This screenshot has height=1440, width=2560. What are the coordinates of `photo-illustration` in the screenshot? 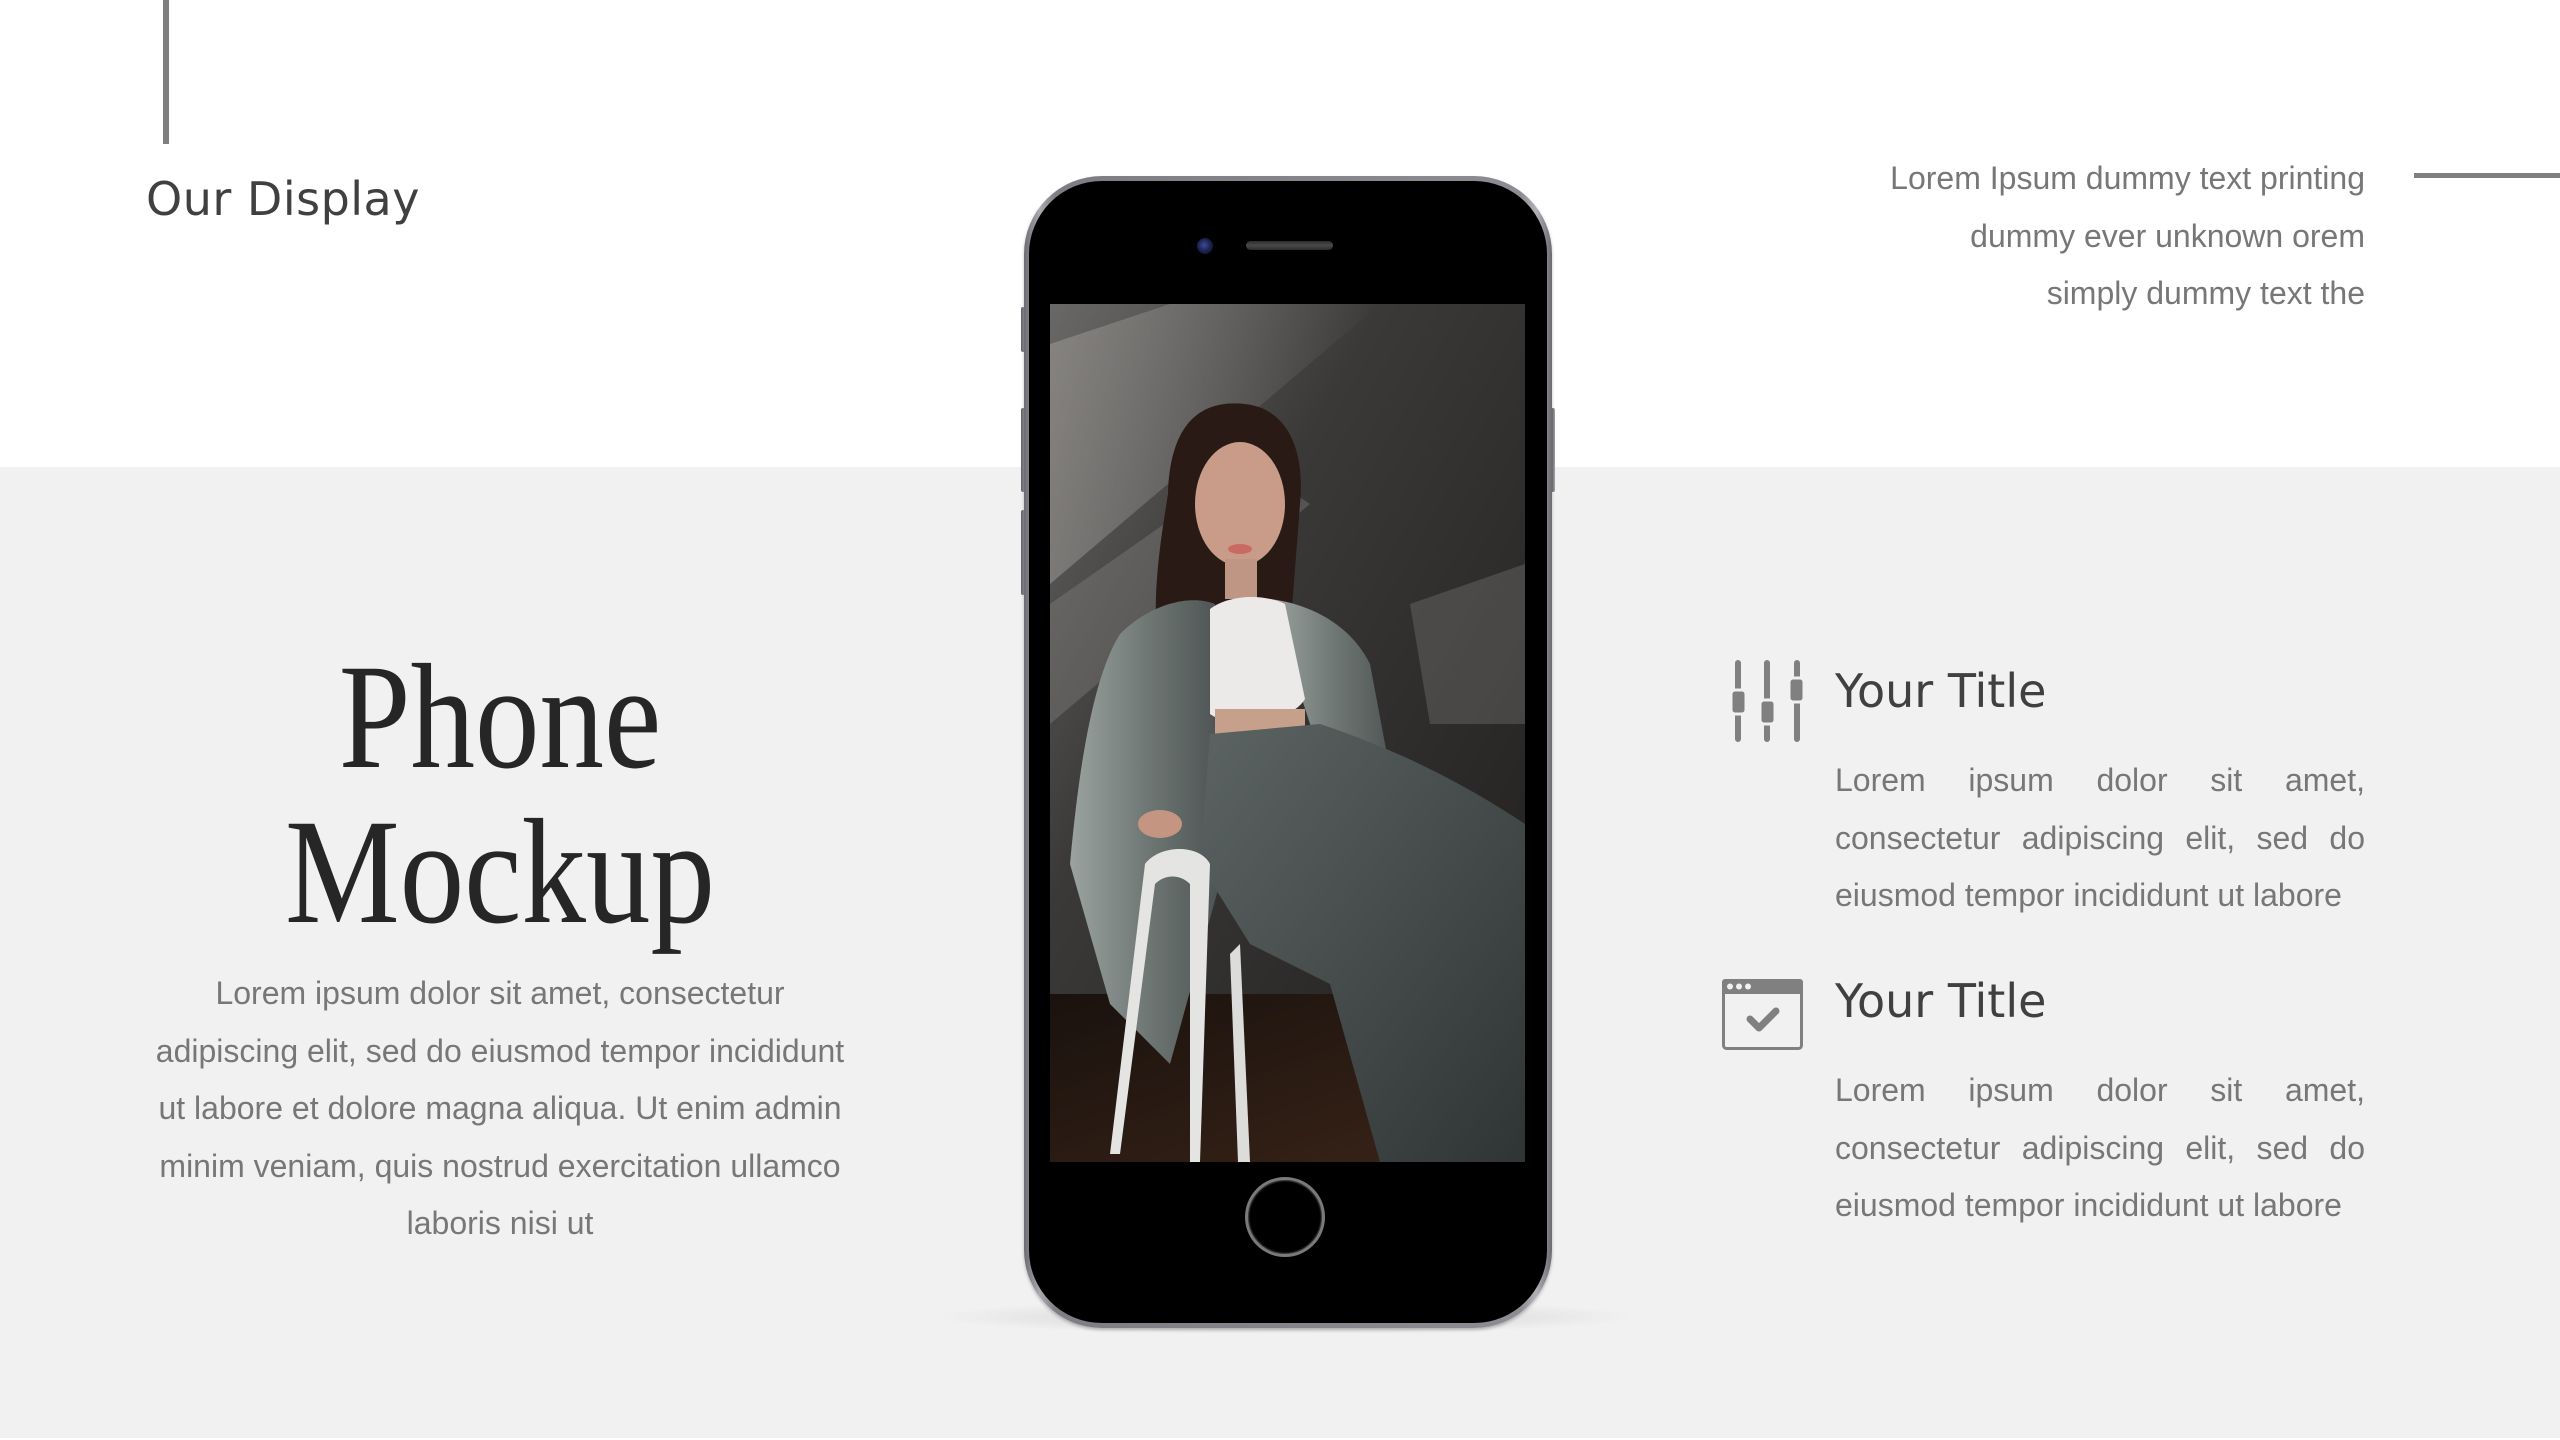 It's located at (1287, 733).